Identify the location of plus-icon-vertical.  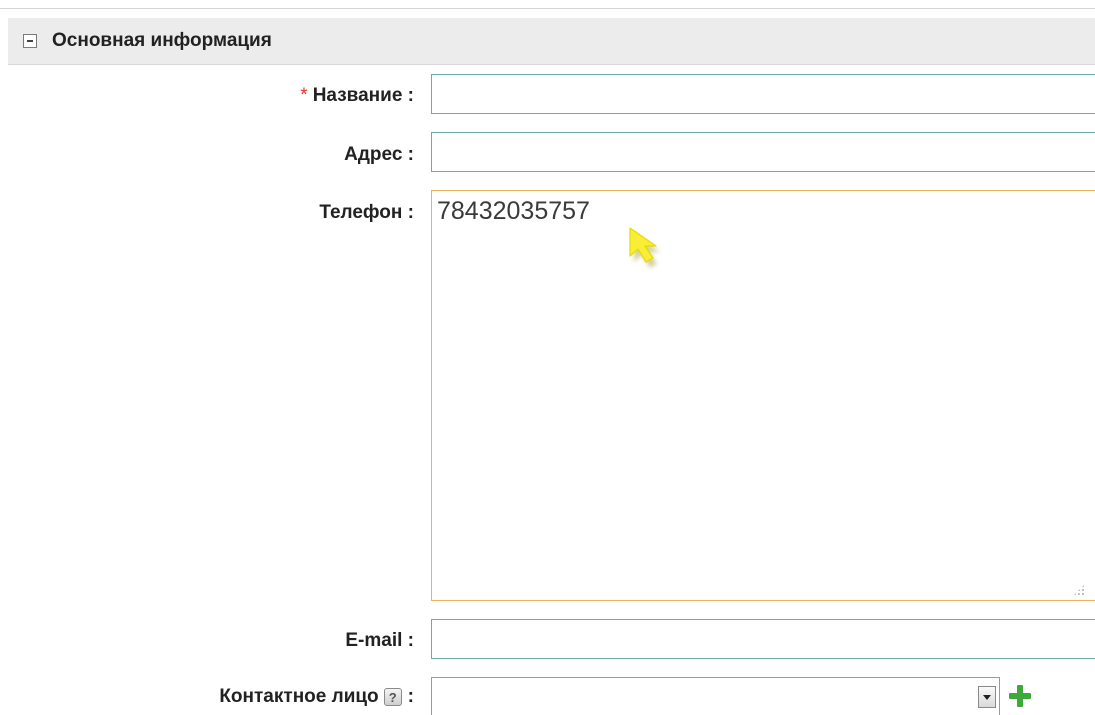
(1020, 696).